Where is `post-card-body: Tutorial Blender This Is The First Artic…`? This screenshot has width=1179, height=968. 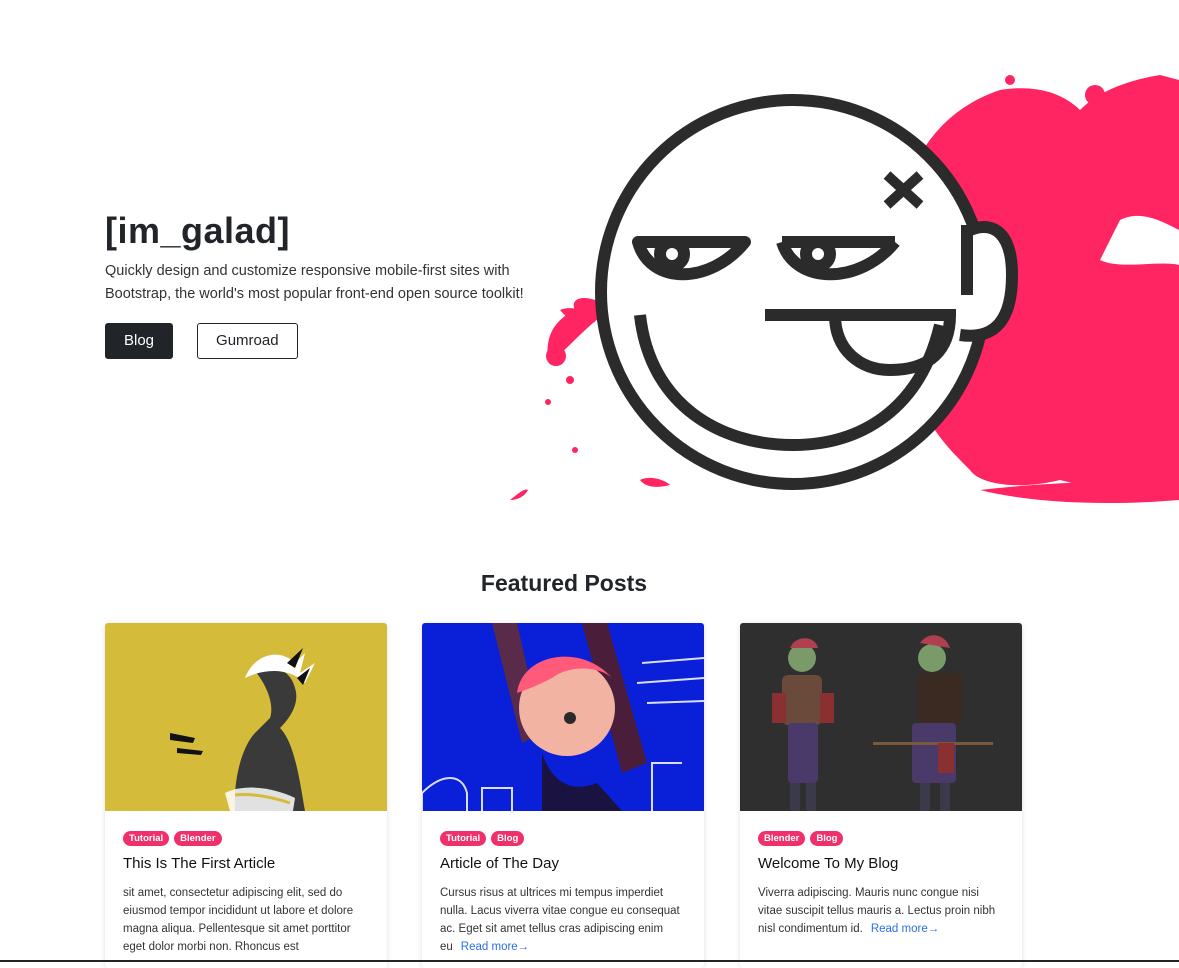 post-card-body: Tutorial Blender This Is The First Artic… is located at coordinates (246, 883).